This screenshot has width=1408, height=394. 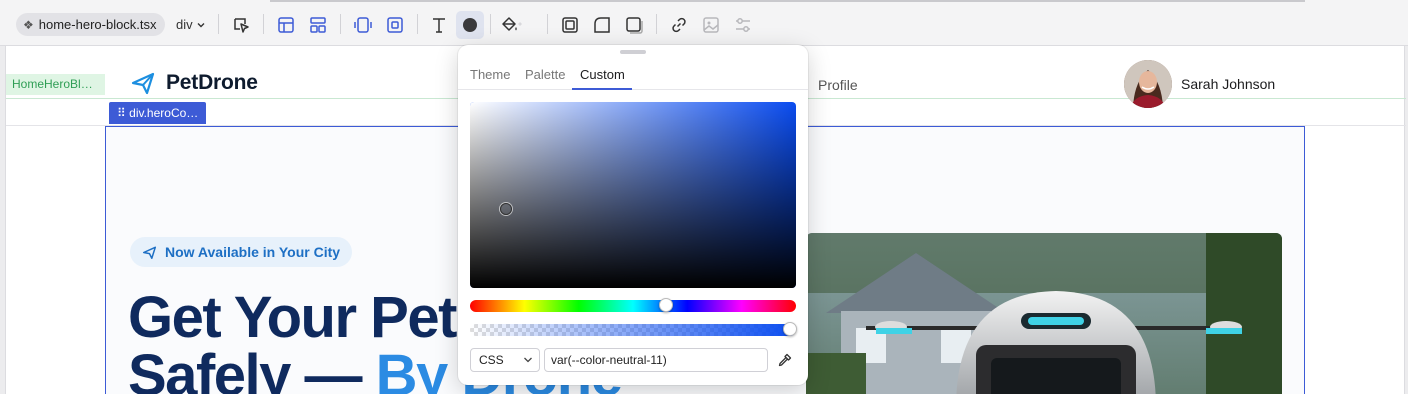 I want to click on margin-button, so click(x=395, y=25).